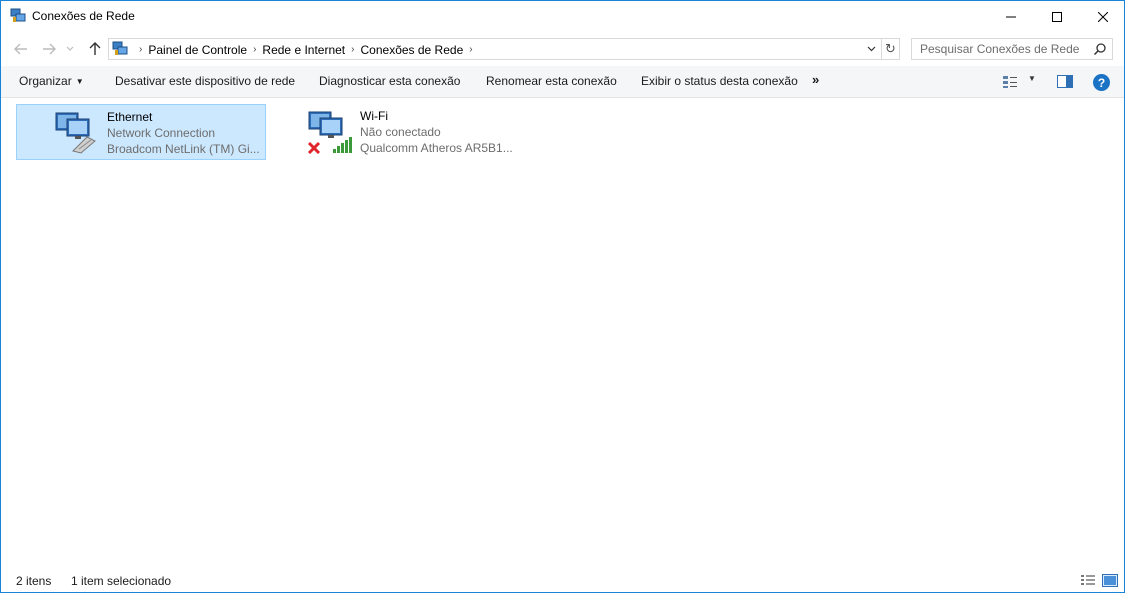 Image resolution: width=1125 pixels, height=593 pixels. I want to click on disable-device-button: Desativar este dispositivo de rede, so click(205, 81).